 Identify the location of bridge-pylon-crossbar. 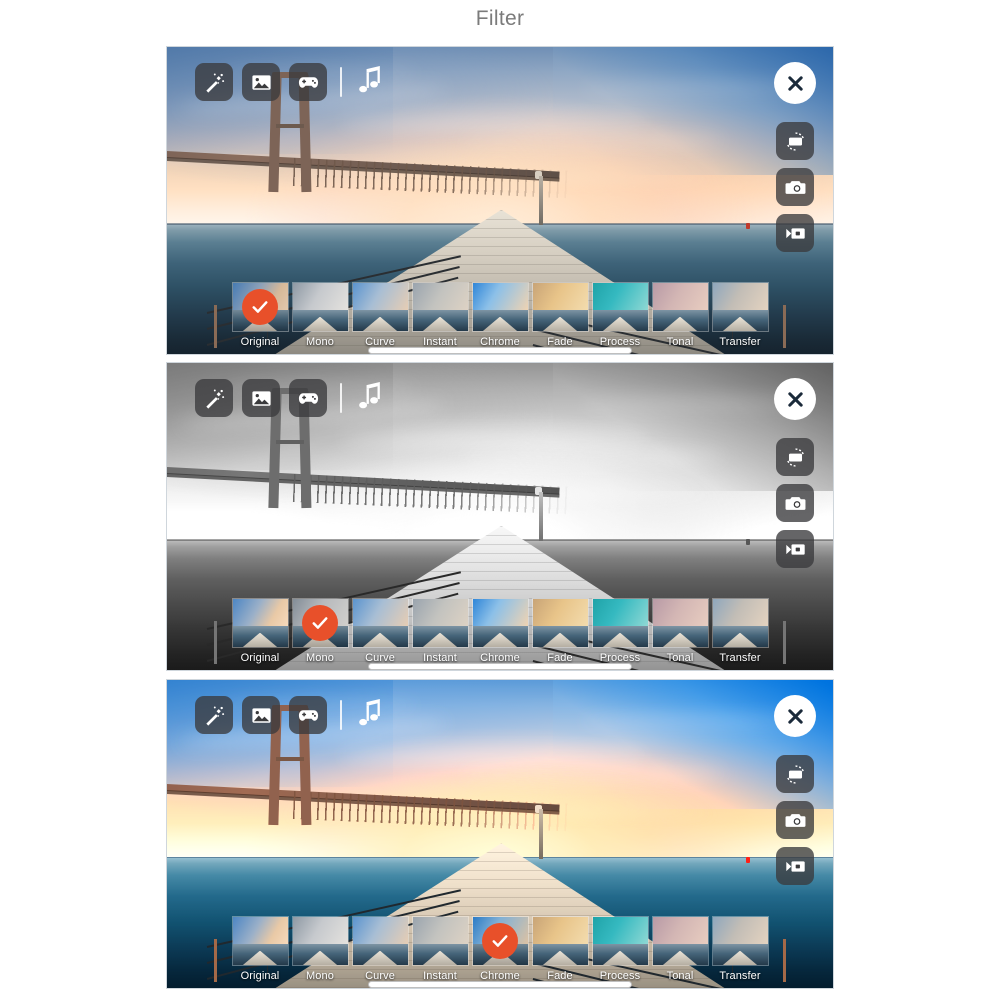
(289, 759).